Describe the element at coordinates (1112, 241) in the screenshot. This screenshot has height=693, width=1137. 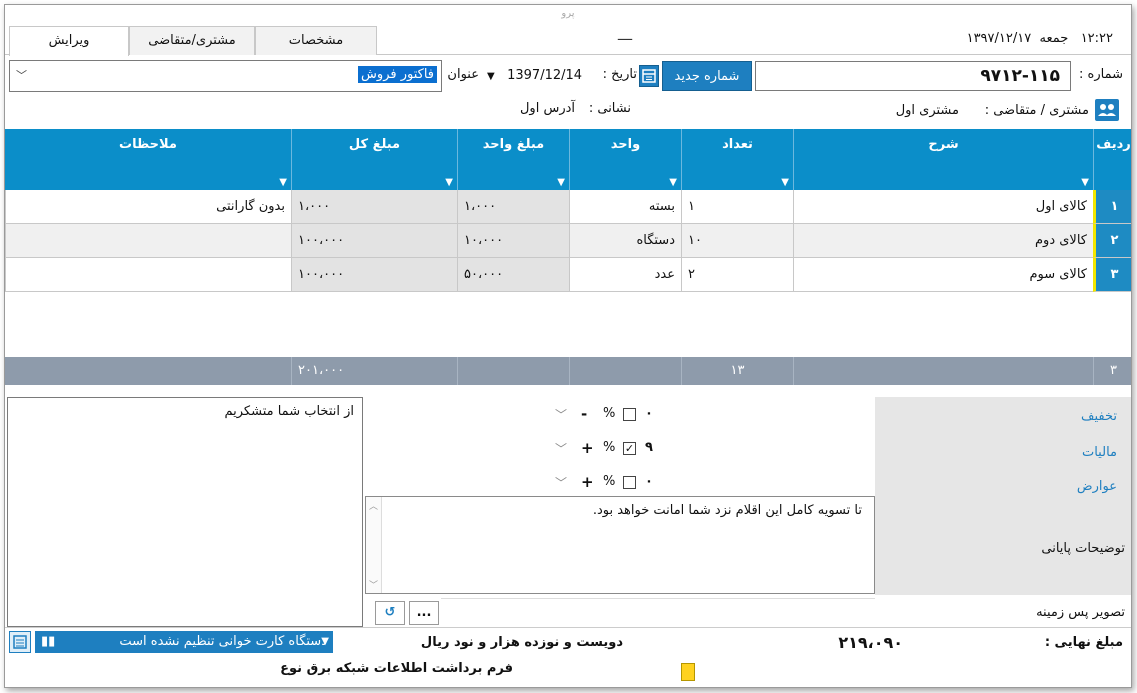
I see `cell-row: ۲` at that location.